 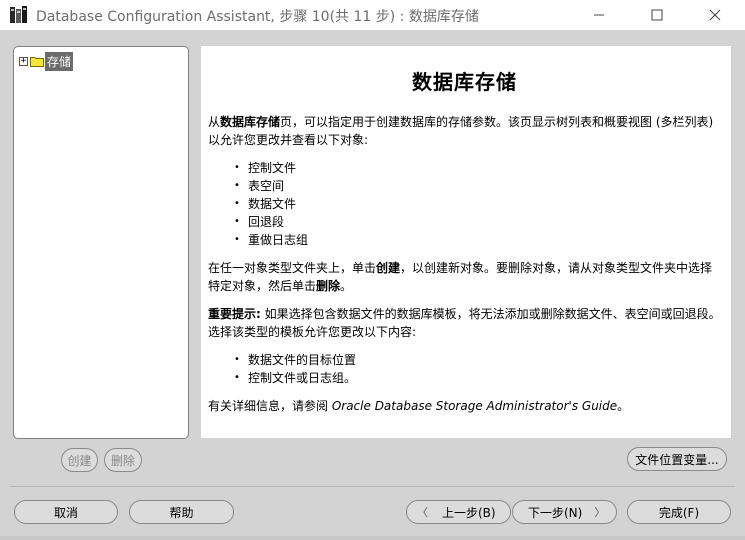 I want to click on folder-icon, so click(x=37, y=62).